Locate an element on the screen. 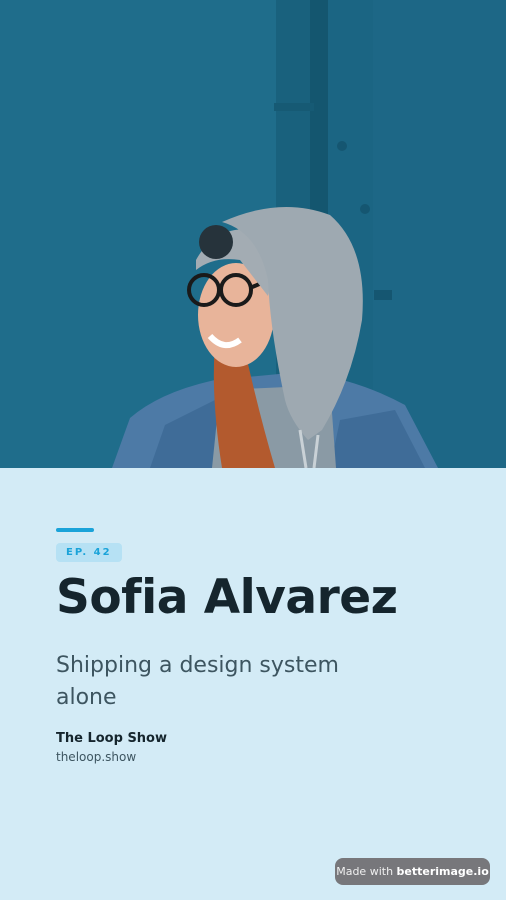  episode-title: Shipping a design system alone is located at coordinates (197, 681).